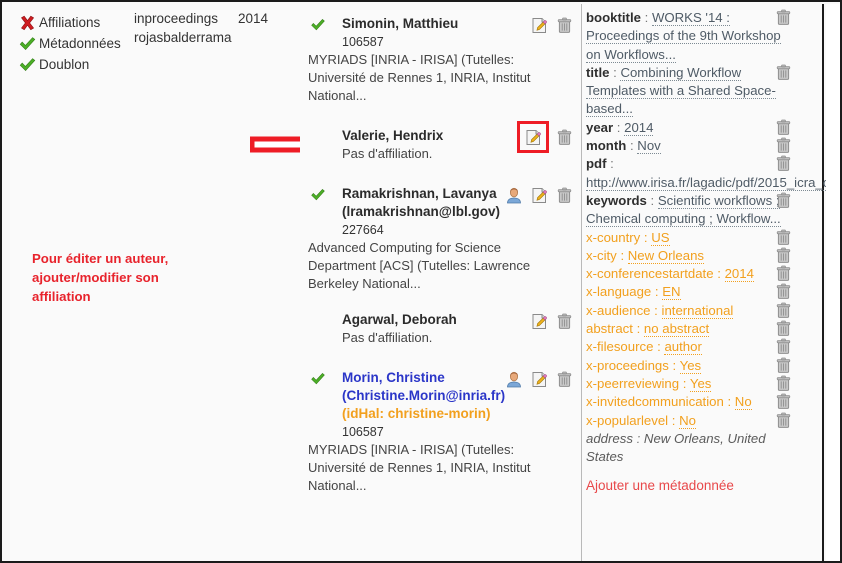 The height and width of the screenshot is (563, 842). Describe the element at coordinates (64, 64) in the screenshot. I see `flag-doublon-label: Doublon` at that location.